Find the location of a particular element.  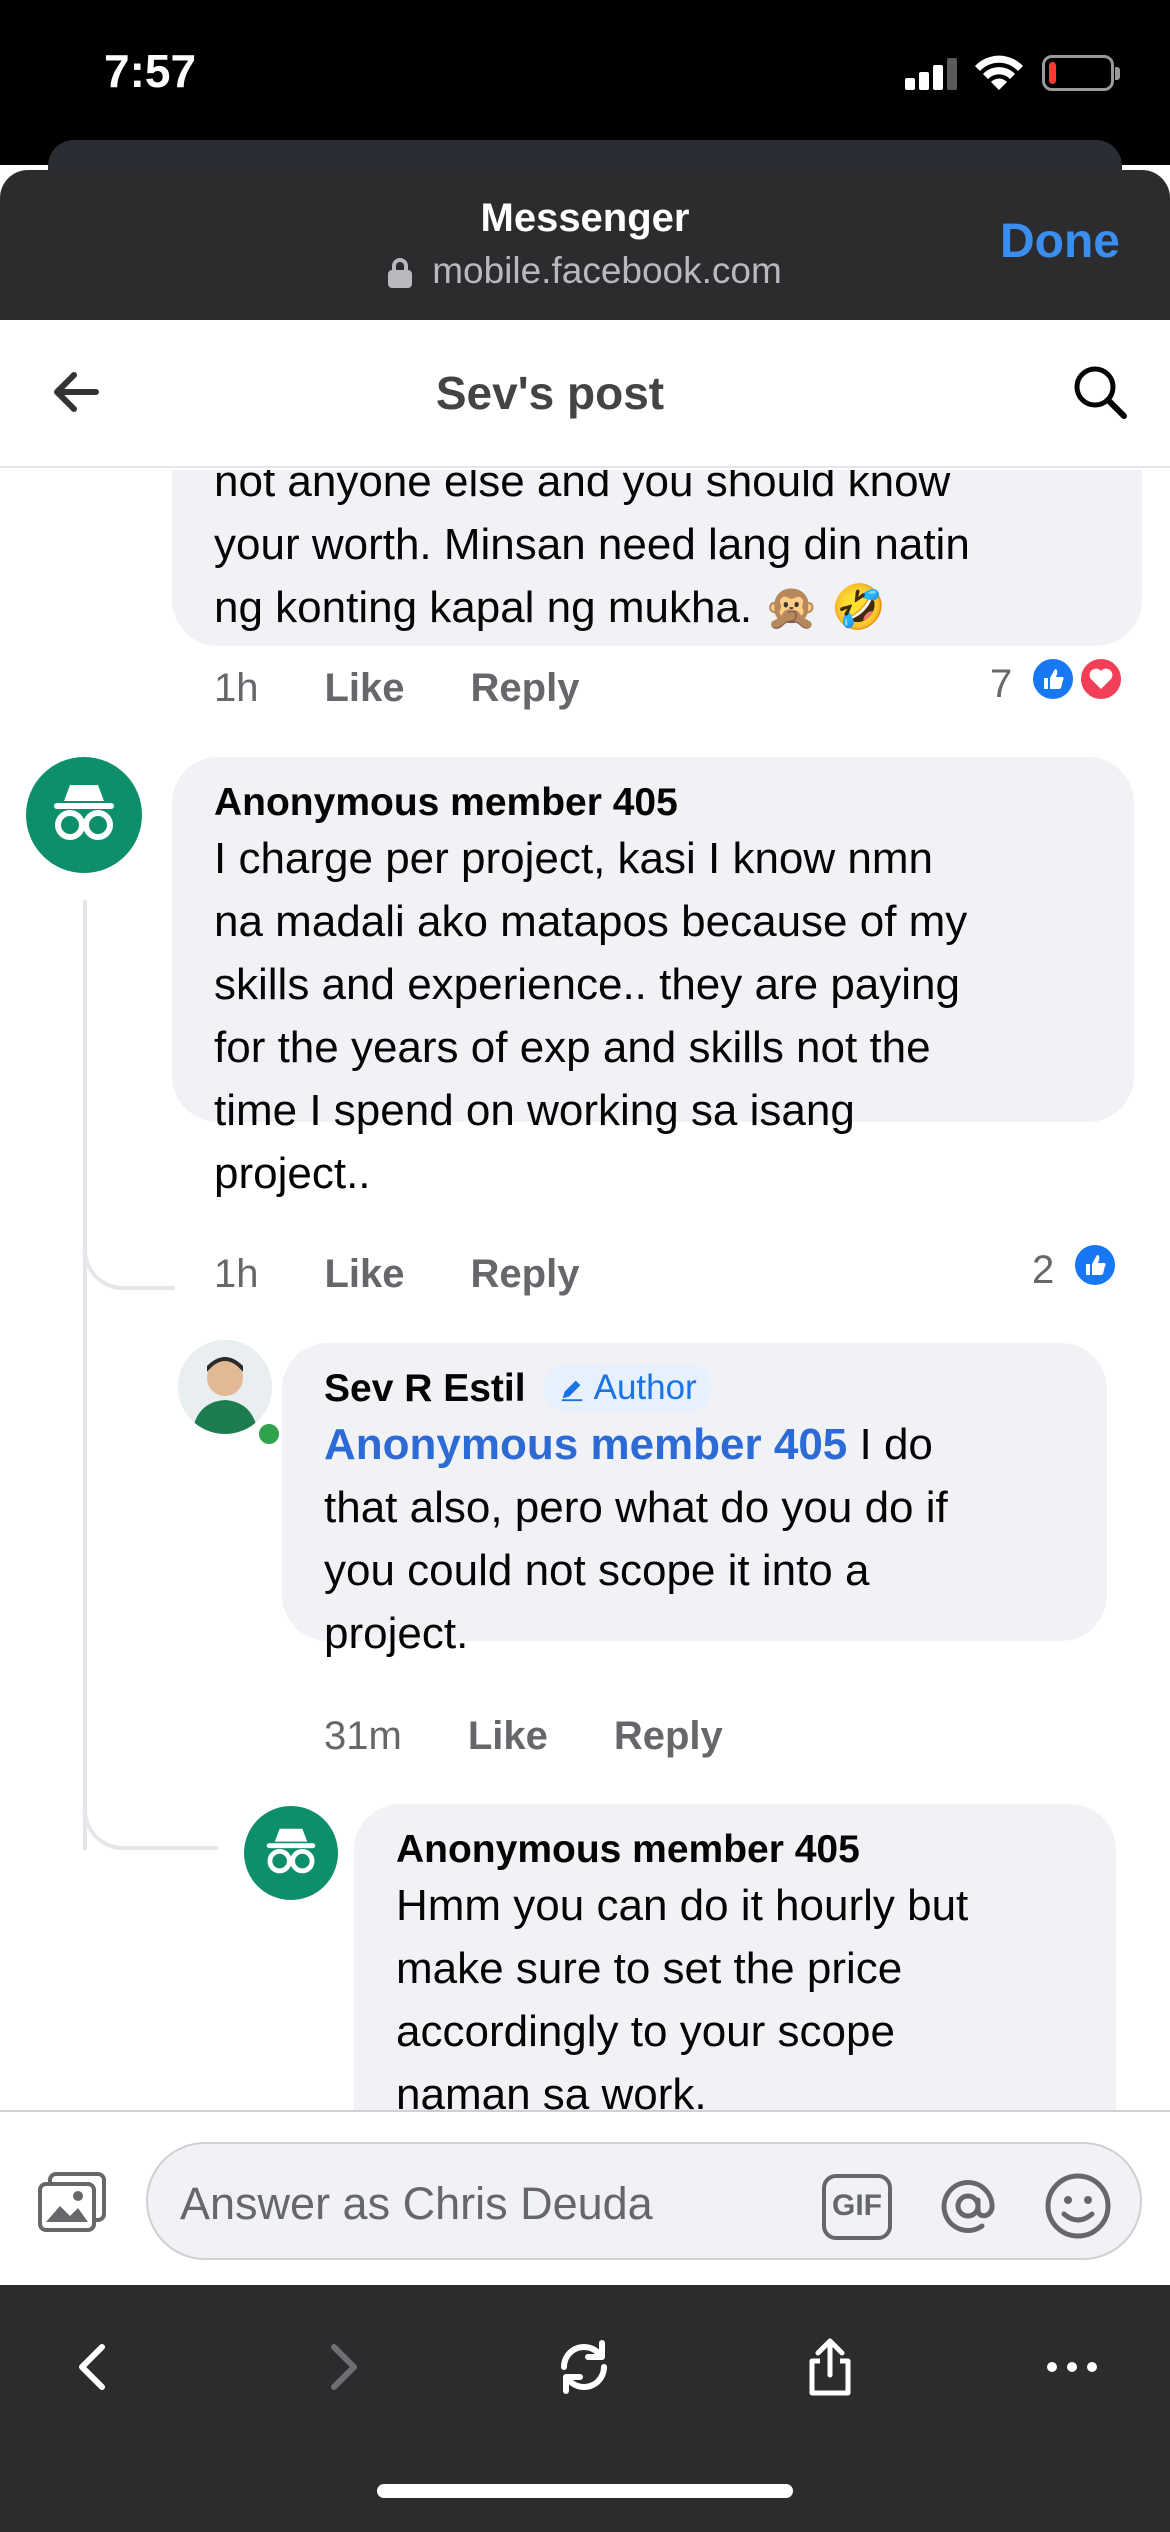

comment-text-line: that also, pero what do you do if is located at coordinates (636, 1507).